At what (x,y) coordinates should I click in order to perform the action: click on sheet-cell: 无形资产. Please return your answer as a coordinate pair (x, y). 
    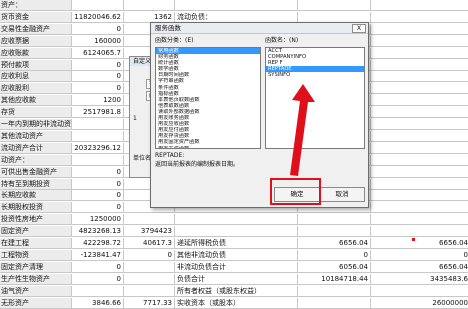
    Looking at the image, I should click on (36, 302).